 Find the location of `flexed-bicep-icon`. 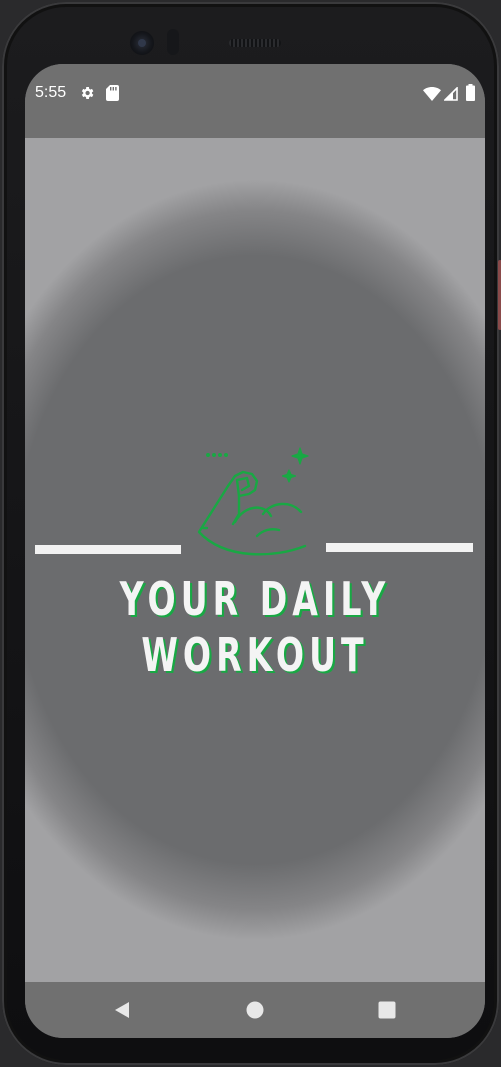

flexed-bicep-icon is located at coordinates (255, 499).